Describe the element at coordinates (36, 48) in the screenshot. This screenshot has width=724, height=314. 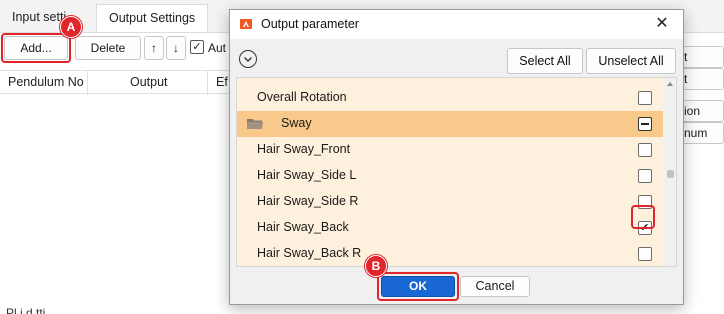
I see `annotation-highlight-add` at that location.